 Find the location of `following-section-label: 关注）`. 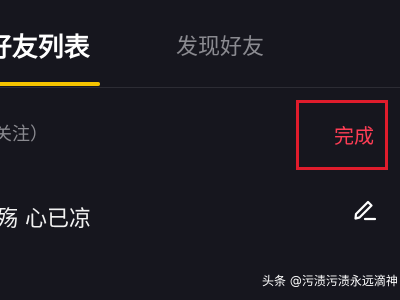

following-section-label: 关注） is located at coordinates (24, 134).